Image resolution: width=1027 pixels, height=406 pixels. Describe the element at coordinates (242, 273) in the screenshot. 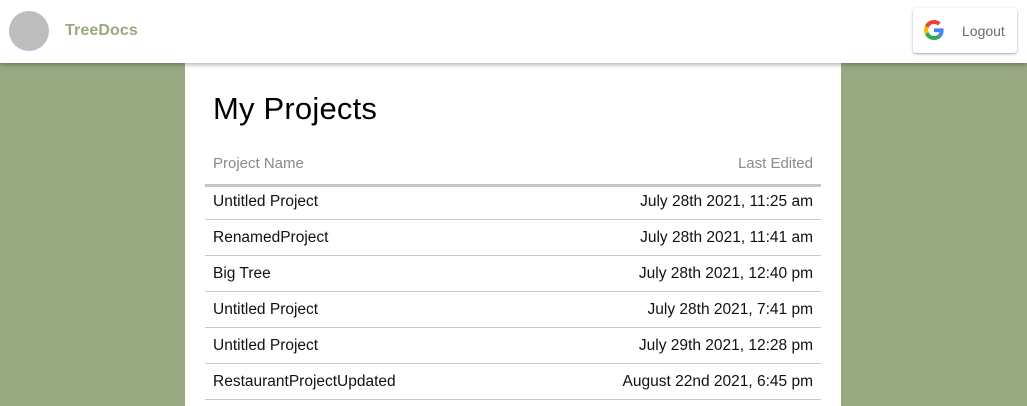

I see `project-name: Big Tree` at that location.